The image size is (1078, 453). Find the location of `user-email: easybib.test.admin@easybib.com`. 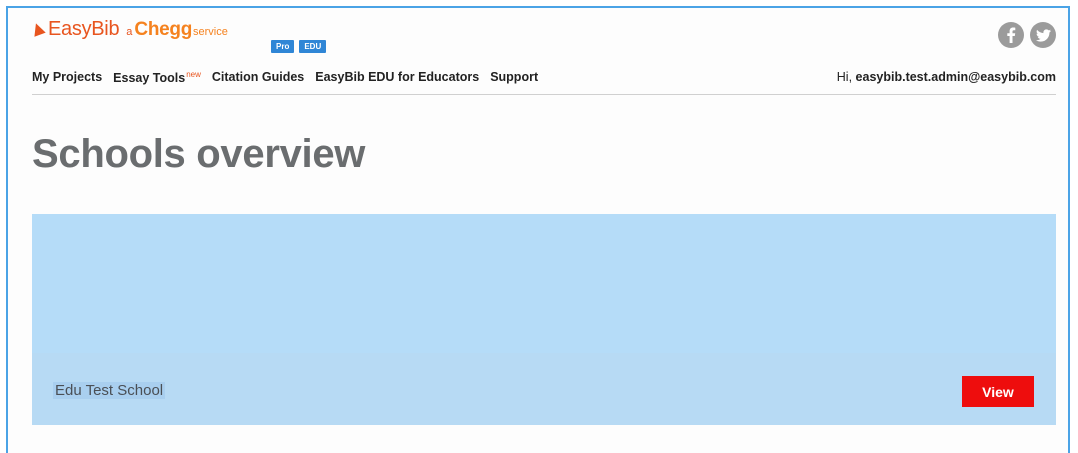

user-email: easybib.test.admin@easybib.com is located at coordinates (956, 77).